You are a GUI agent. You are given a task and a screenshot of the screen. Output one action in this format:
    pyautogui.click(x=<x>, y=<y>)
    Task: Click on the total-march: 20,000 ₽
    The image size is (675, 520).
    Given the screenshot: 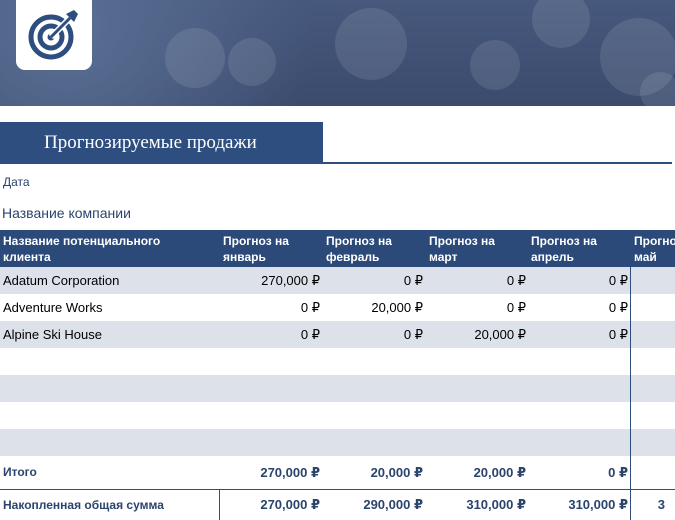 What is the action you would take?
    pyautogui.click(x=478, y=473)
    